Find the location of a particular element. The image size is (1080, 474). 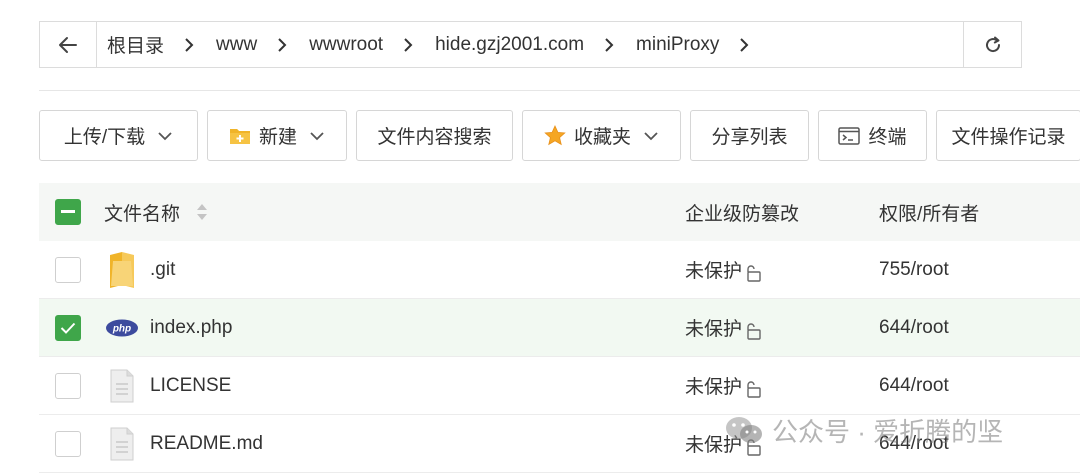

content-search-button: 文件内容搜索 is located at coordinates (434, 135).